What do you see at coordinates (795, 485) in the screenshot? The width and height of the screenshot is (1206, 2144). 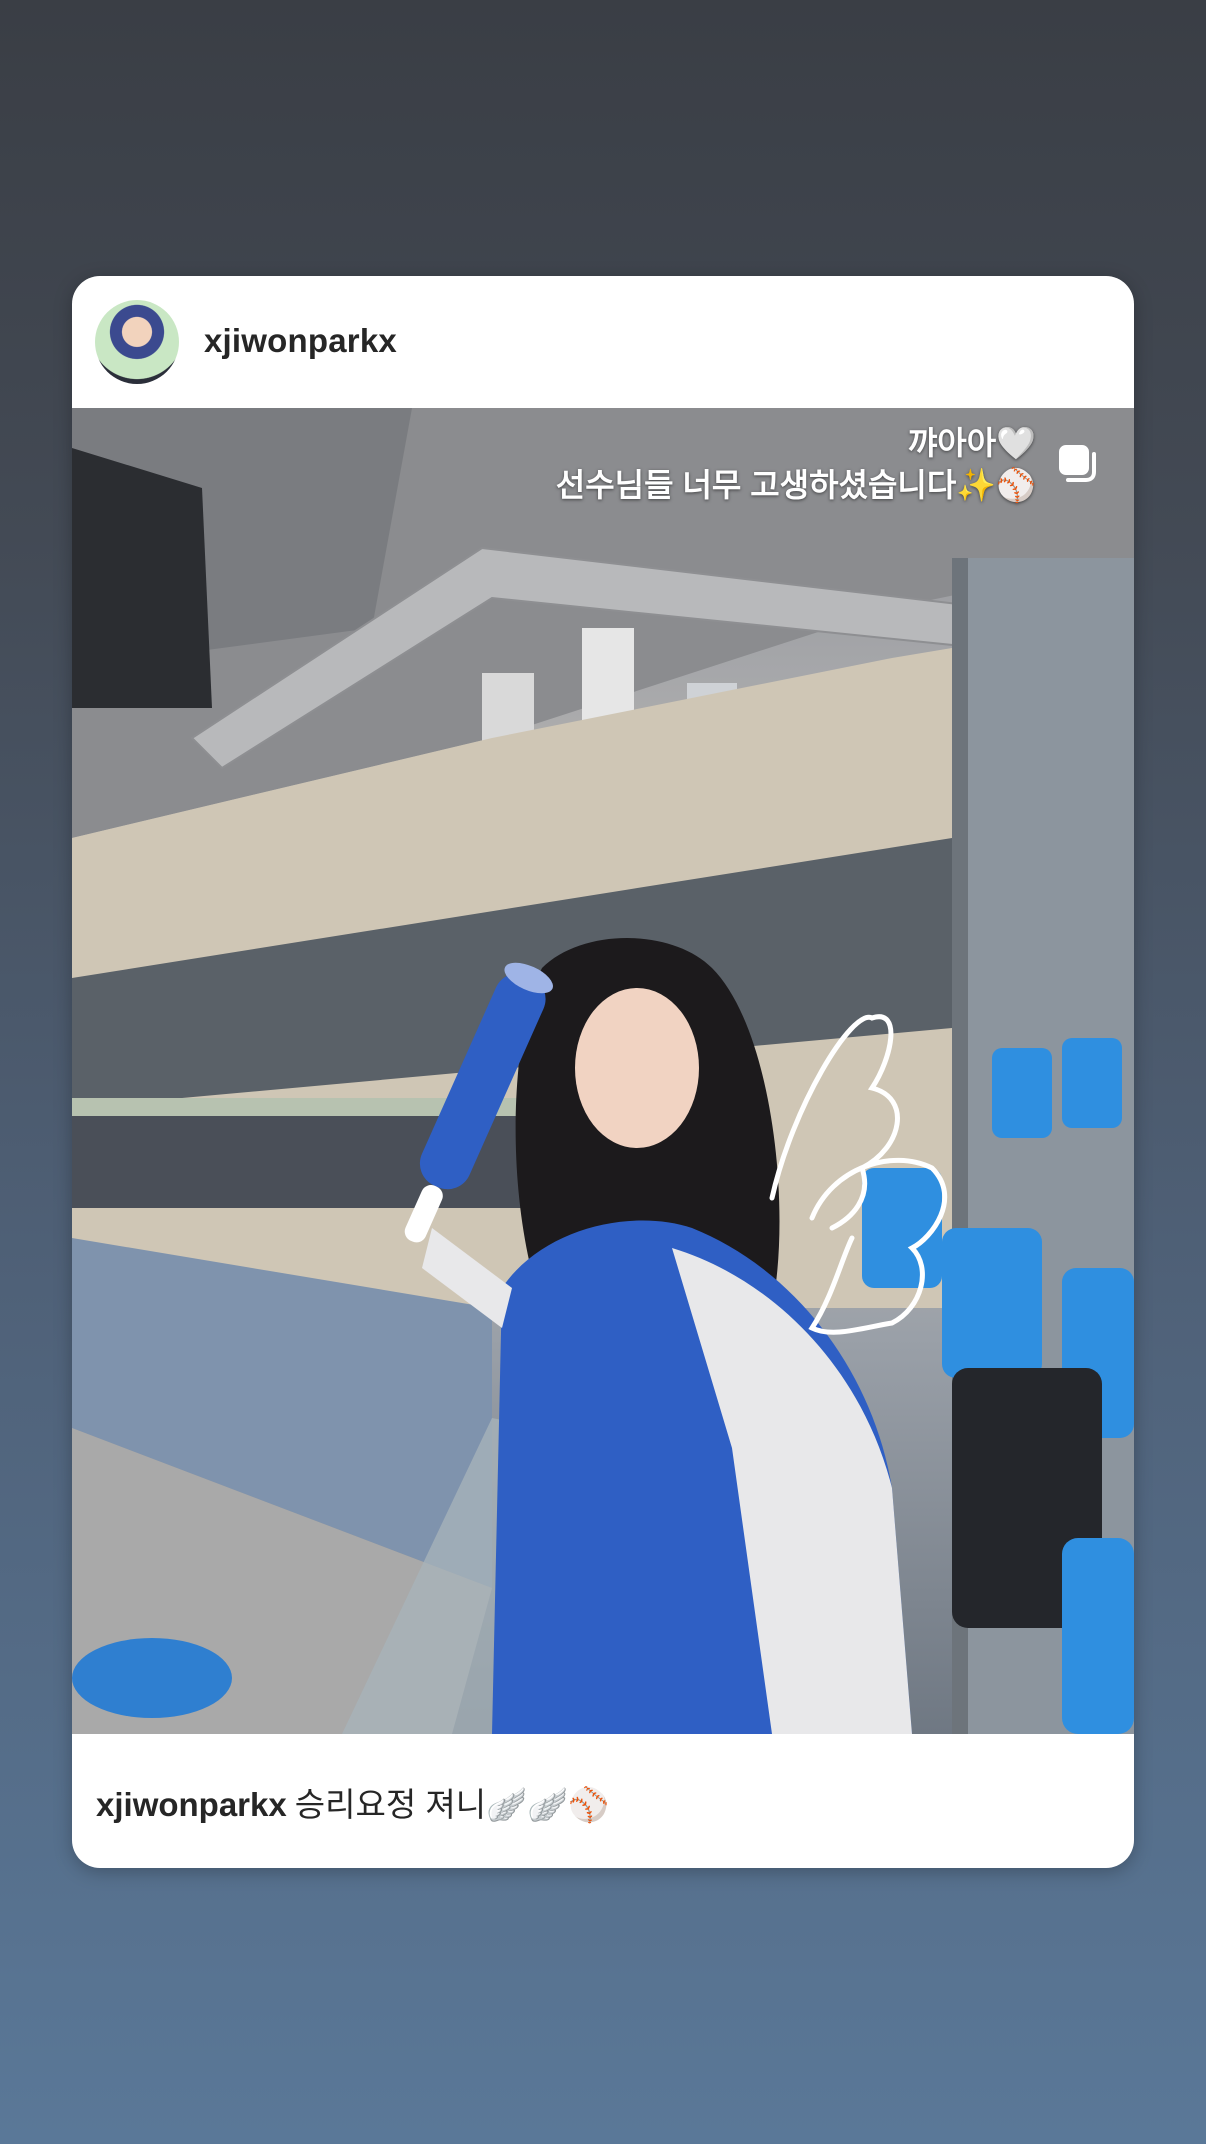 I see `overlay-text-line2: 선수님들 너무 고생하셨습니다✨⚾` at bounding box center [795, 485].